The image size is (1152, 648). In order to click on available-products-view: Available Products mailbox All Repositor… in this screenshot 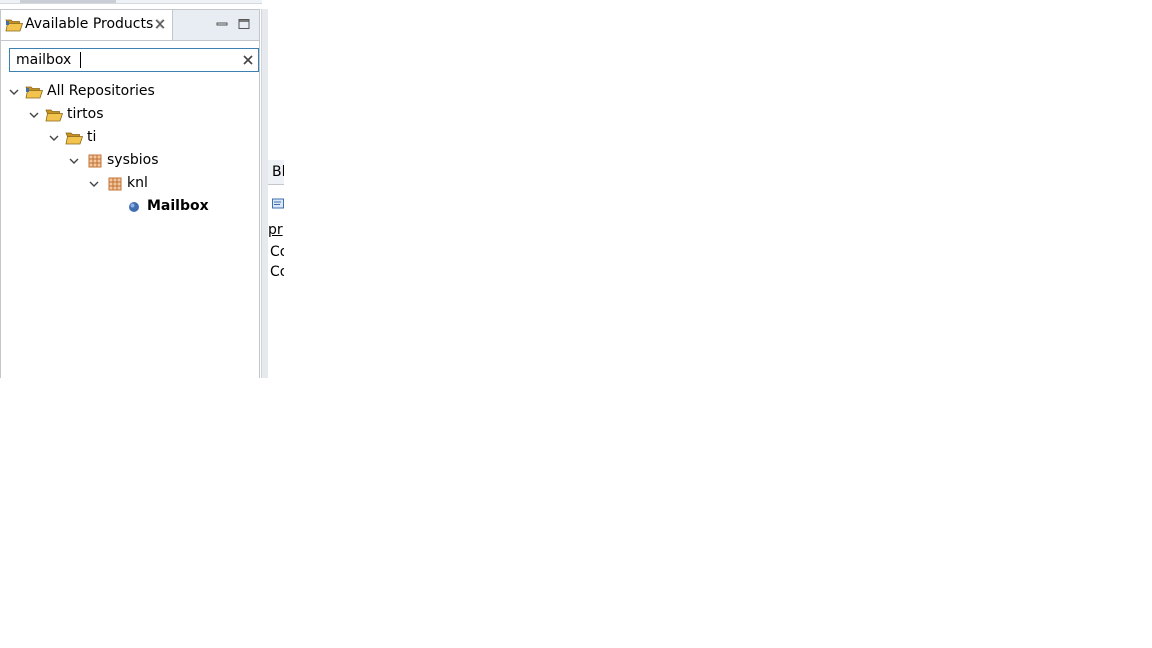, I will do `click(130, 193)`.